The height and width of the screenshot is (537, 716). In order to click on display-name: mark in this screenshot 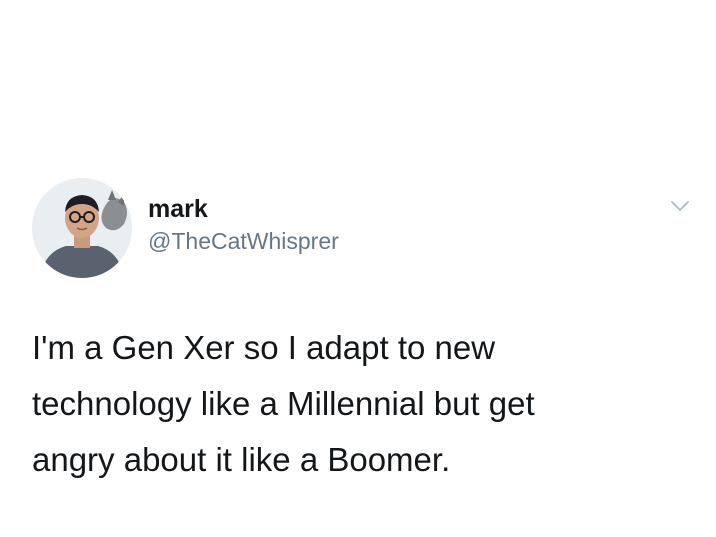, I will do `click(243, 209)`.